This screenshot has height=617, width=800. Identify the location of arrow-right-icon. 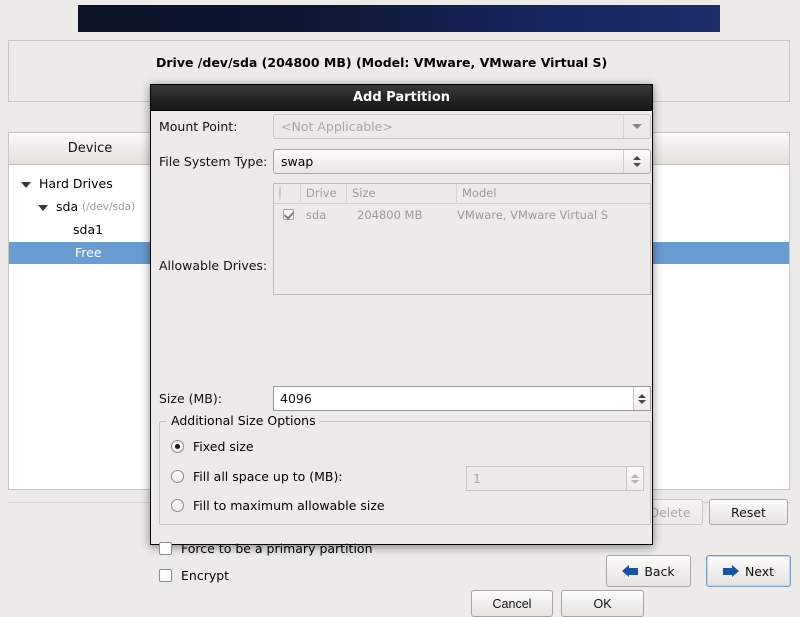
(730, 571).